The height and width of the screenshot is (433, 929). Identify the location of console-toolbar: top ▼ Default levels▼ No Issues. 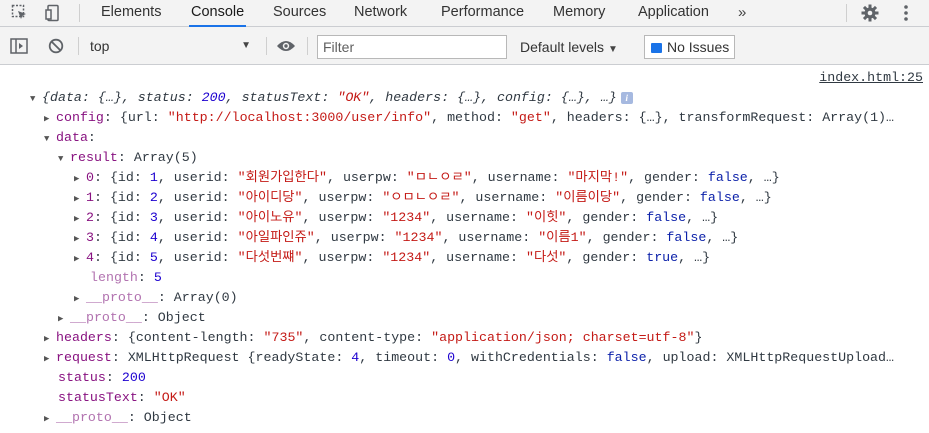
(464, 46).